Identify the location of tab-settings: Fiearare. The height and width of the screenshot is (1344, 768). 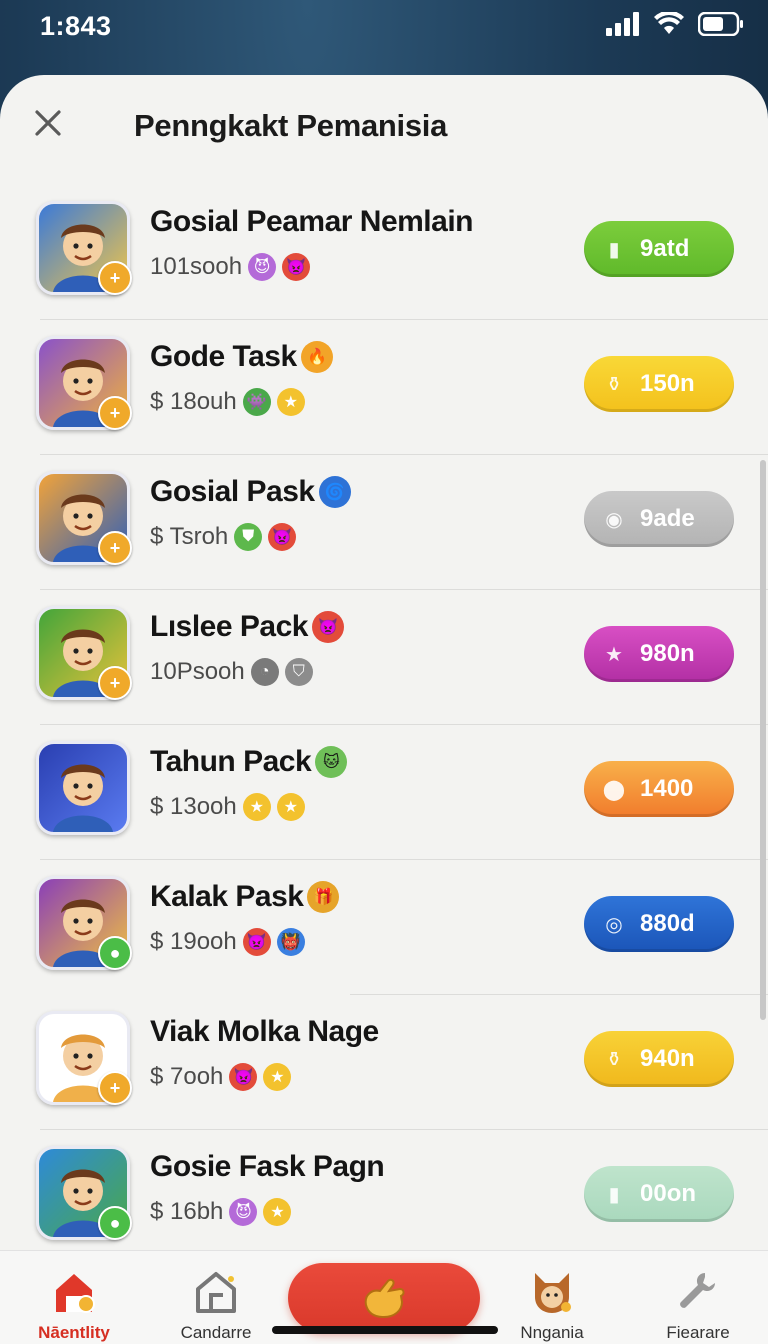
(698, 1297).